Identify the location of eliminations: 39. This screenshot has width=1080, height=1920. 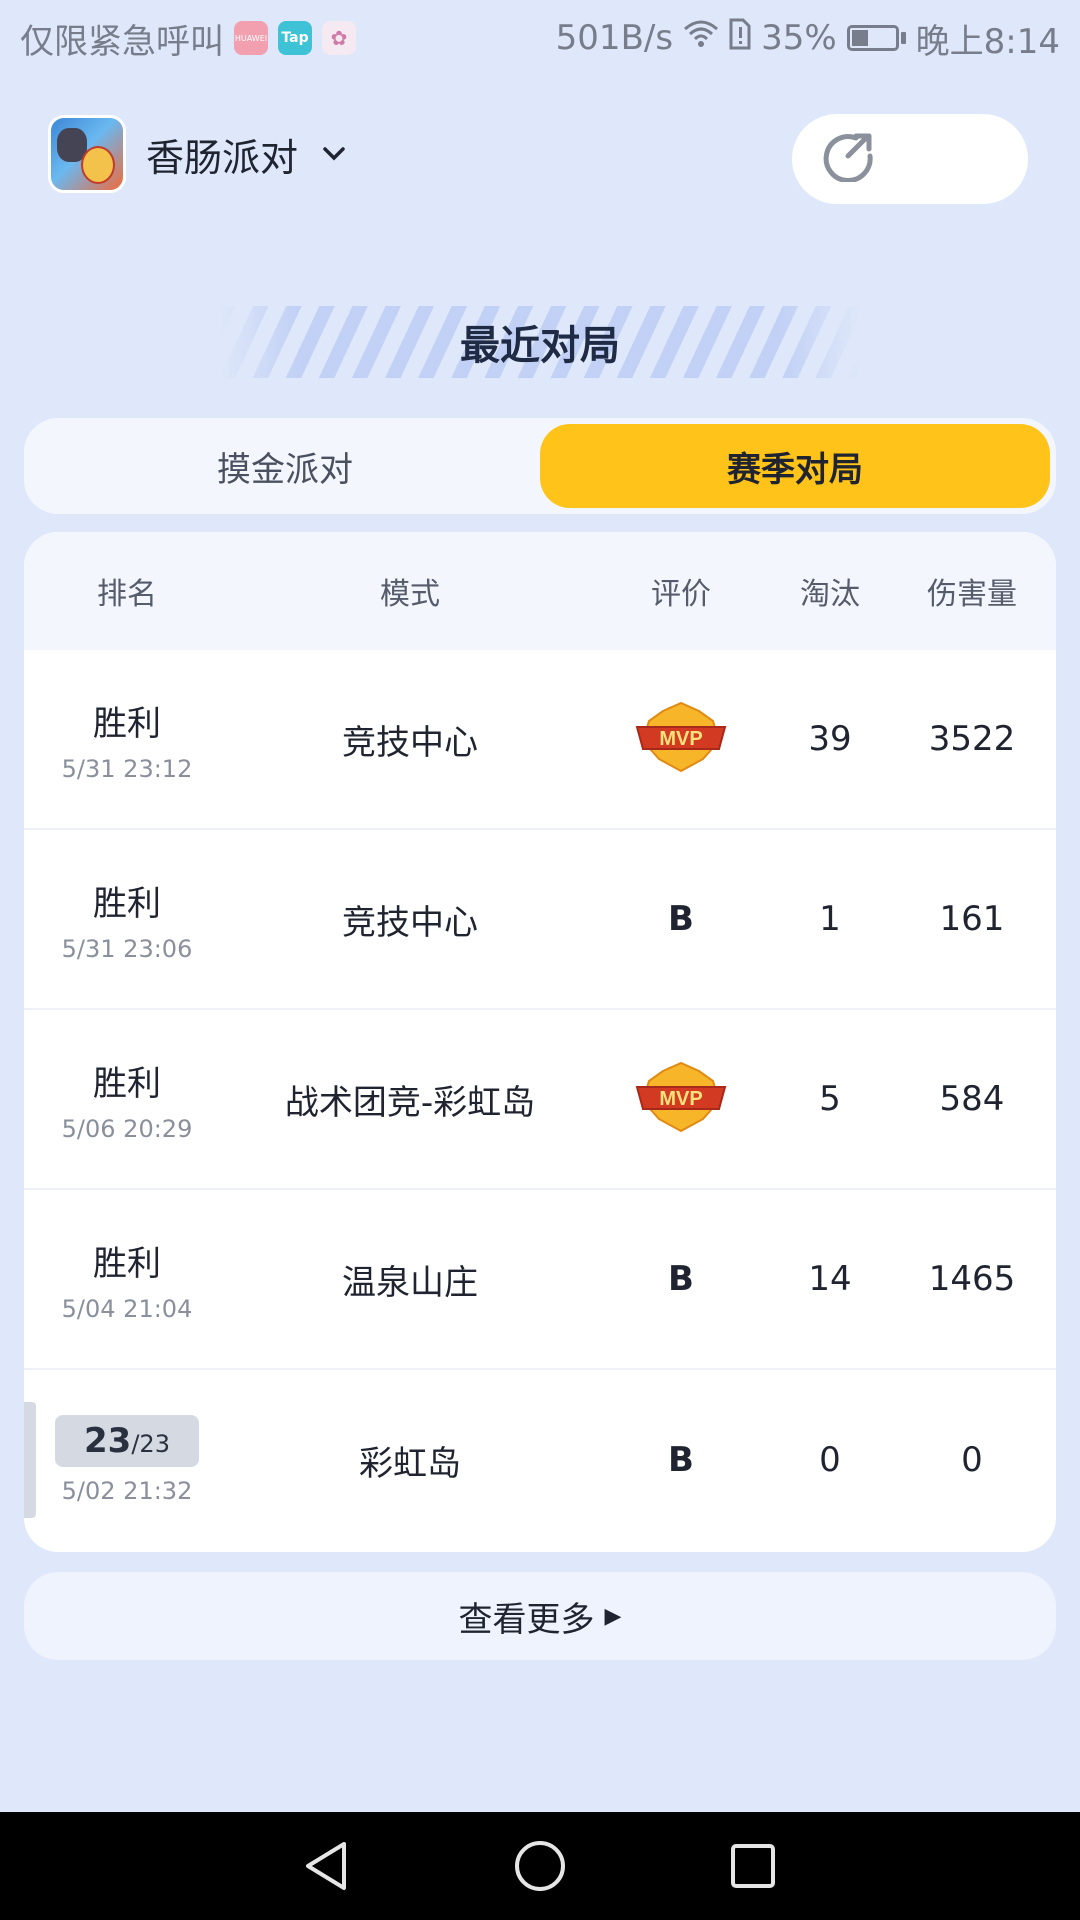
(830, 739).